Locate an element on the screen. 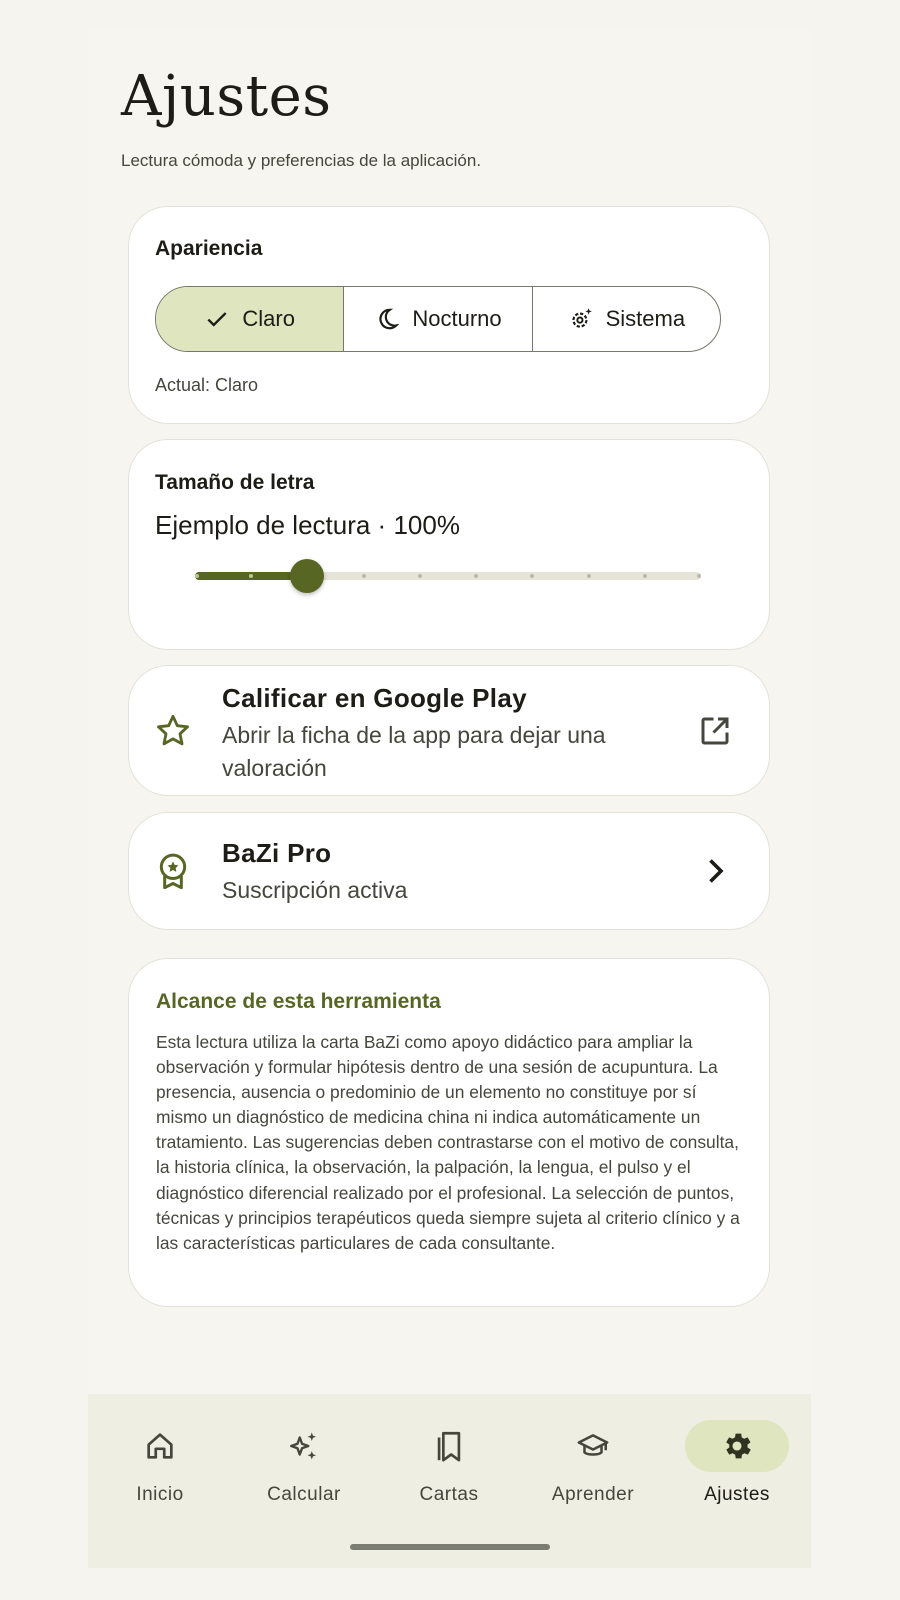  nav-item-cartas: Cartas is located at coordinates (449, 1465).